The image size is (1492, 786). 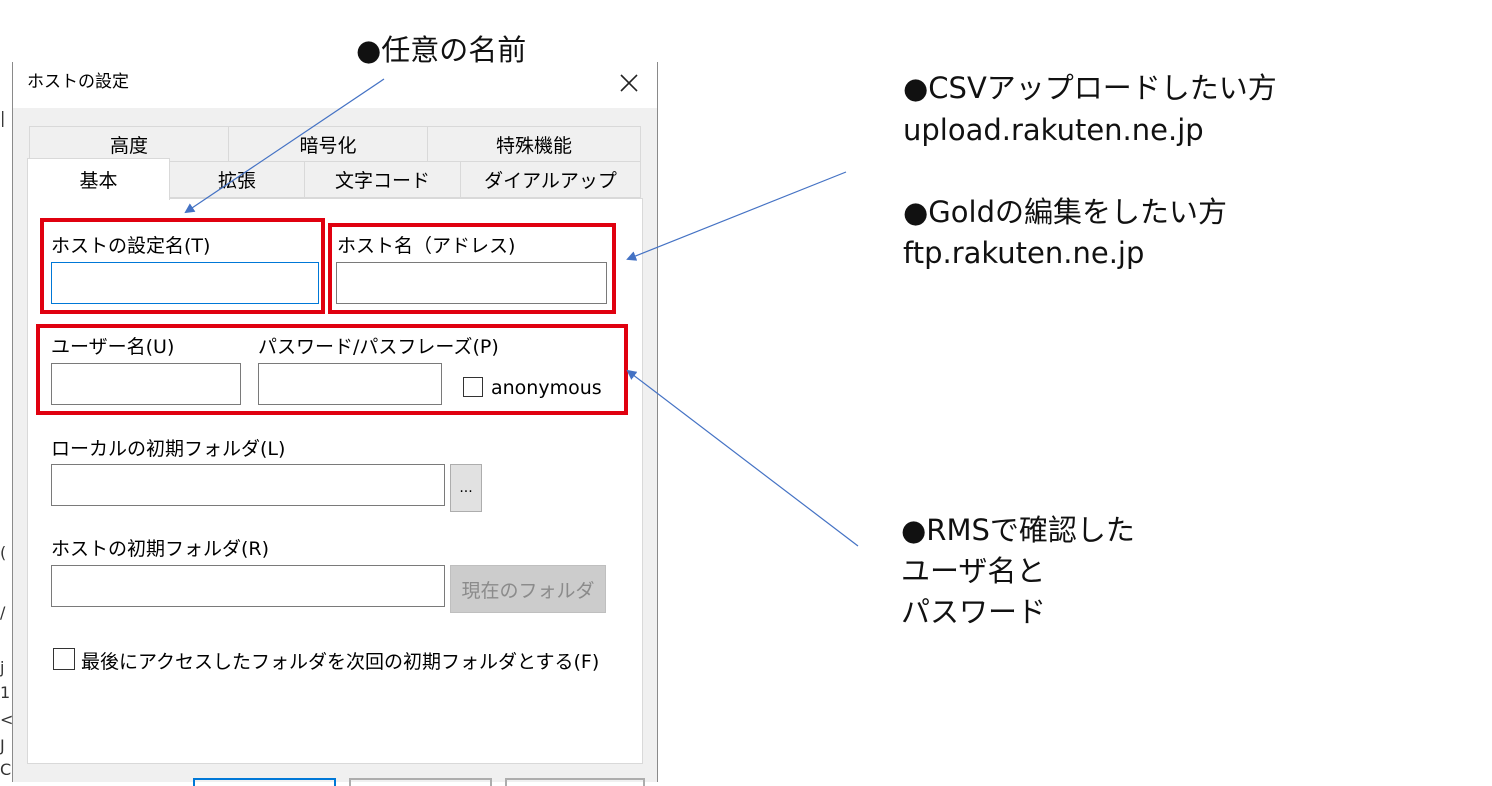 I want to click on cancel-button, so click(x=420, y=782).